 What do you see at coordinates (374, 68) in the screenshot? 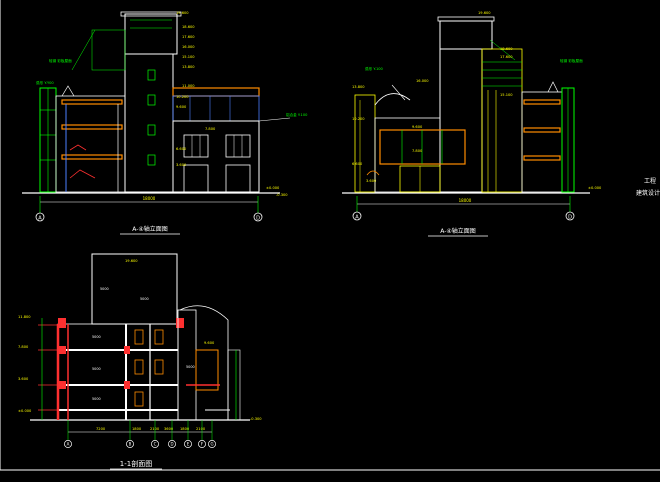
I see `note-label: 弧形 Y.100` at bounding box center [374, 68].